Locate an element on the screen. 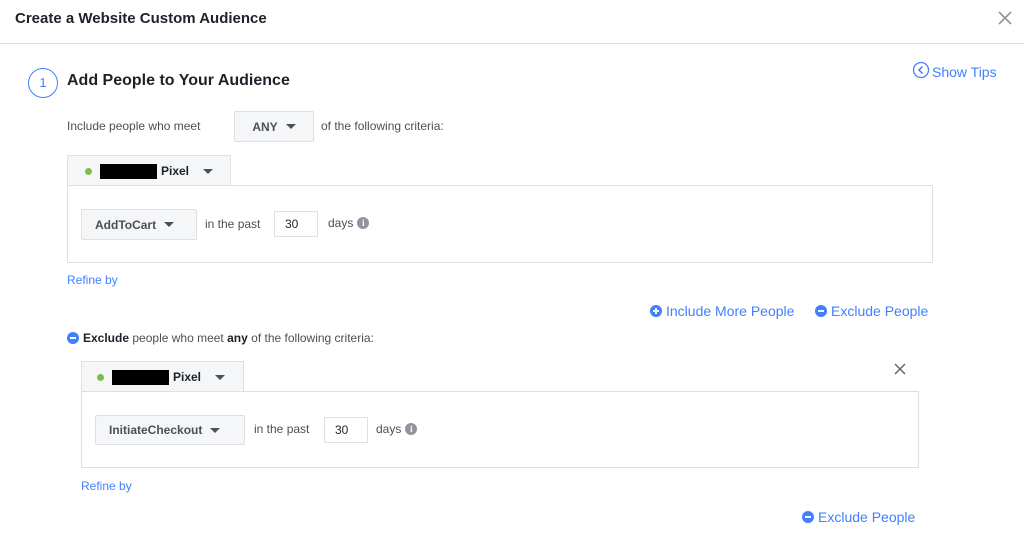 The width and height of the screenshot is (1024, 548). remove-exclusion-close-icon is located at coordinates (900, 369).